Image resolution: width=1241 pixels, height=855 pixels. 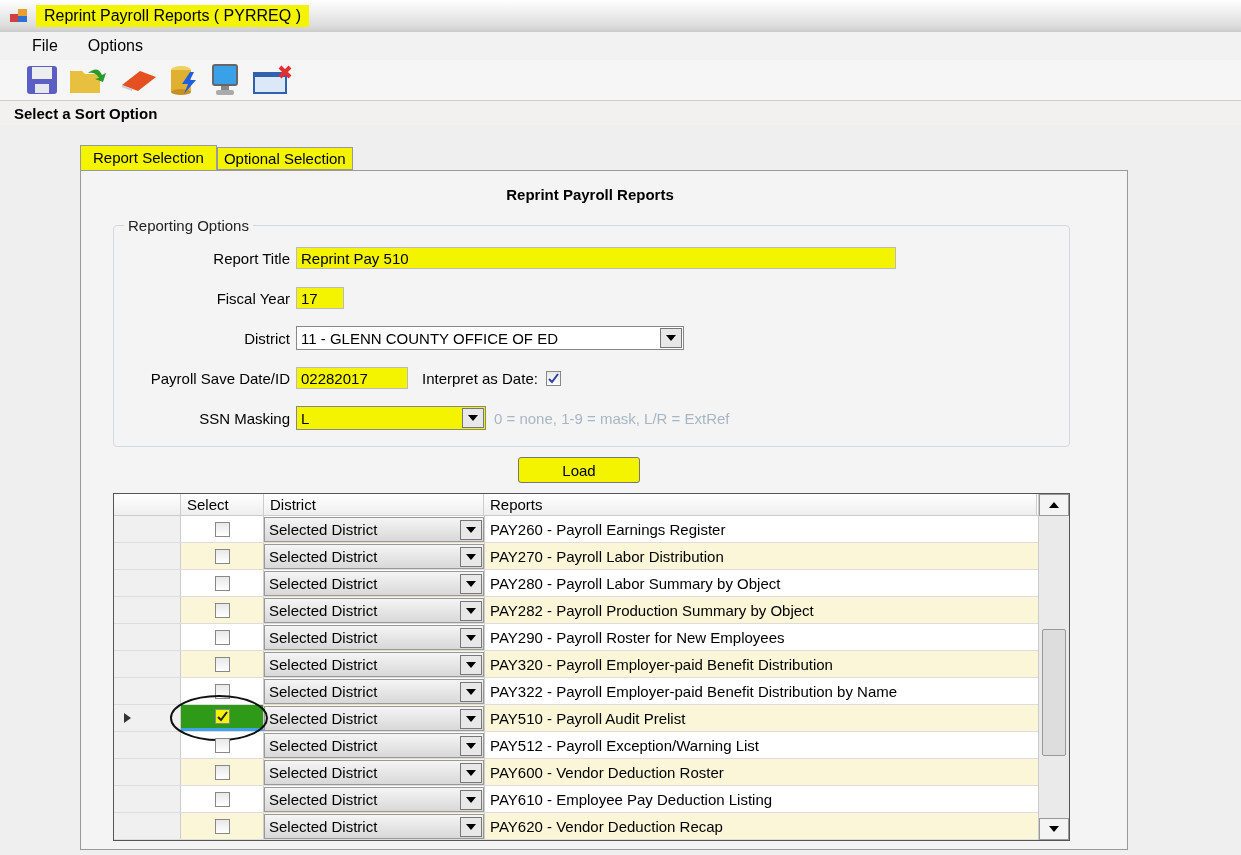 I want to click on checkbox-label: Interpret as Date:, so click(x=480, y=378).